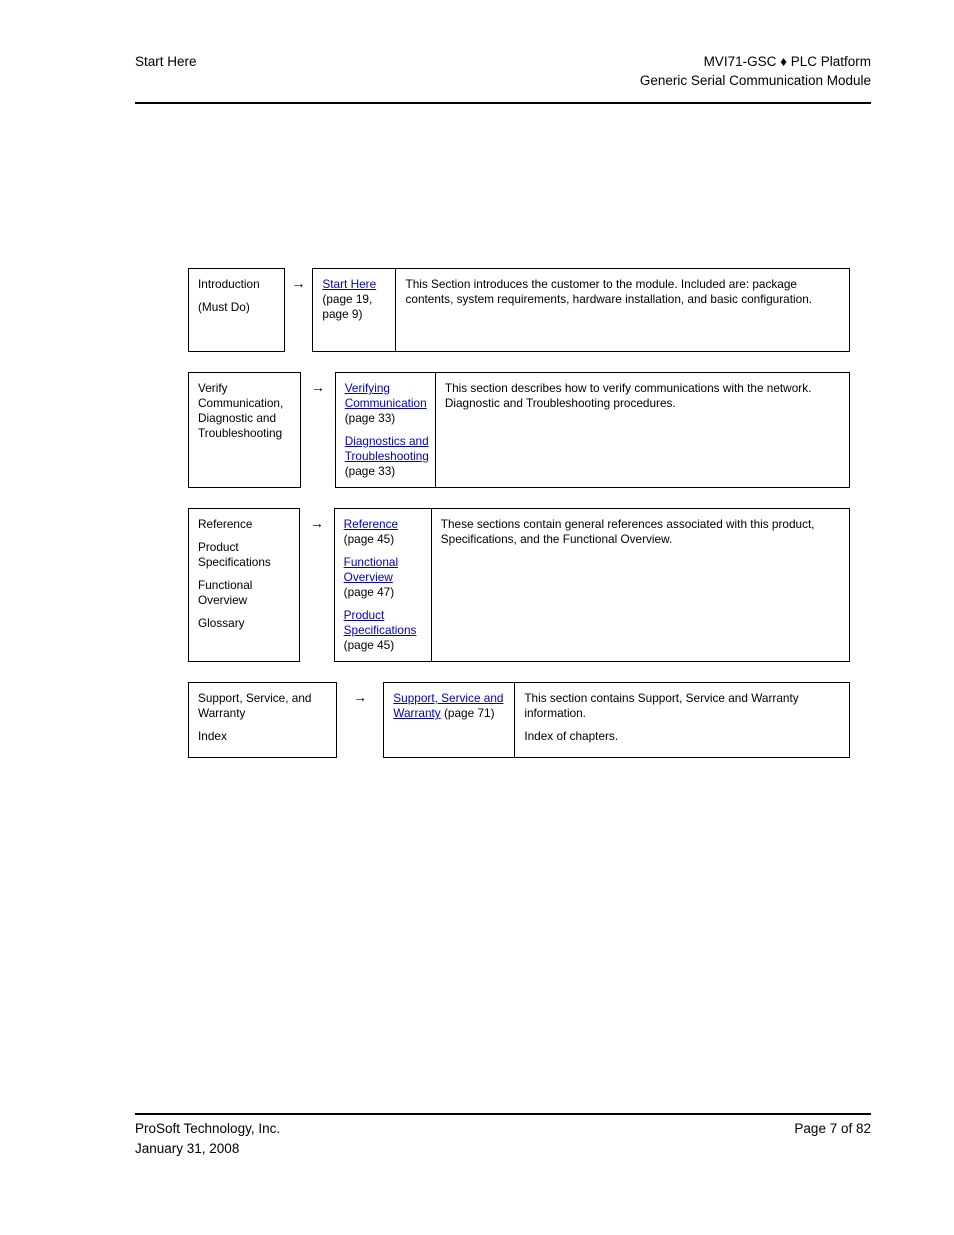 The height and width of the screenshot is (1235, 954). I want to click on flow-topic-label: Introduction, so click(229, 284).